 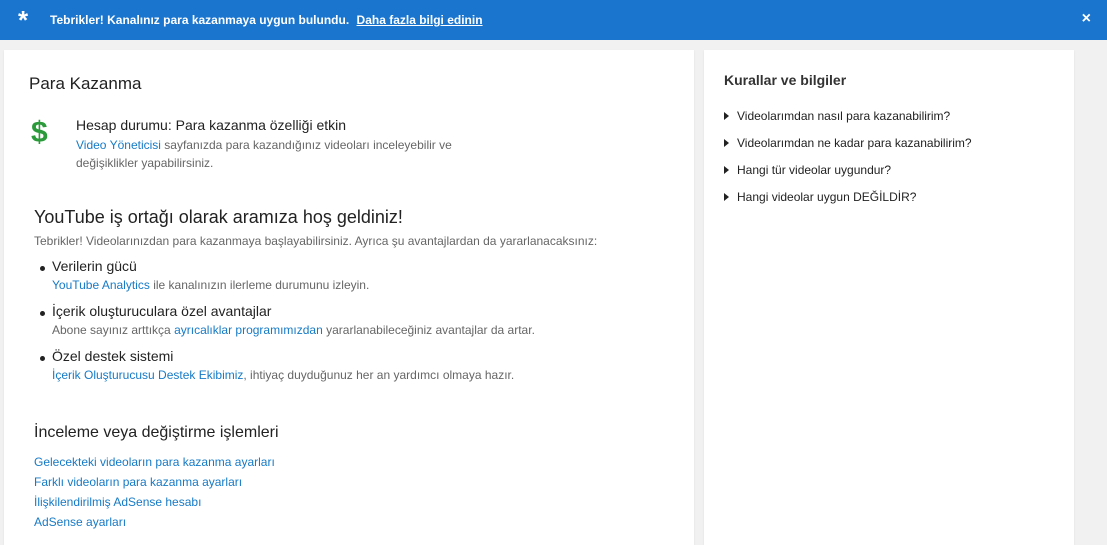 What do you see at coordinates (248, 330) in the screenshot?
I see `privileges-program-link: ayrıcalıklar programımızdan` at bounding box center [248, 330].